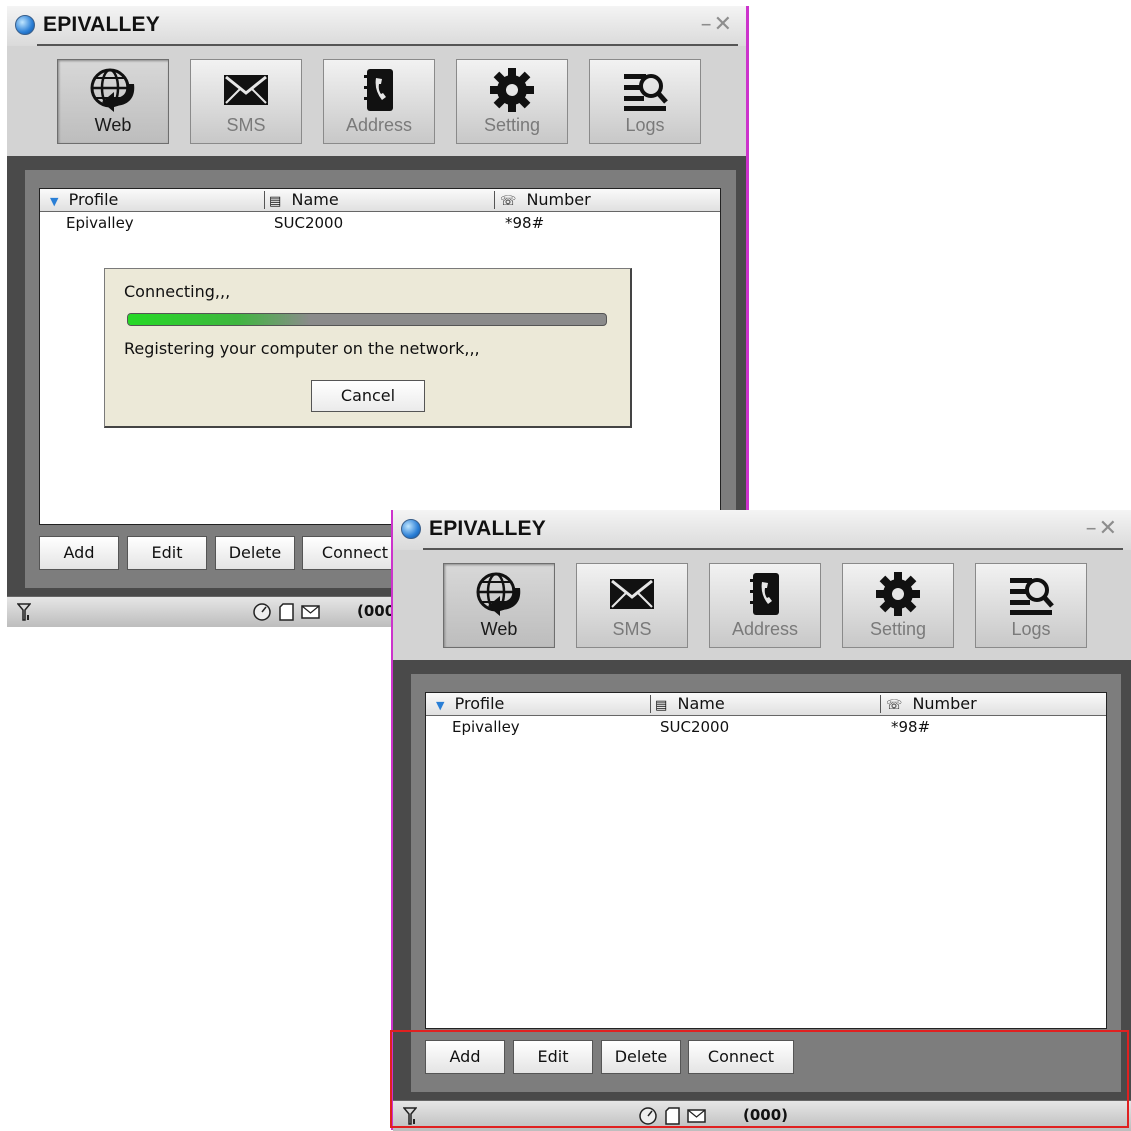 The height and width of the screenshot is (1131, 1131). What do you see at coordinates (376, 611) in the screenshot?
I see `message-count: (000` at bounding box center [376, 611].